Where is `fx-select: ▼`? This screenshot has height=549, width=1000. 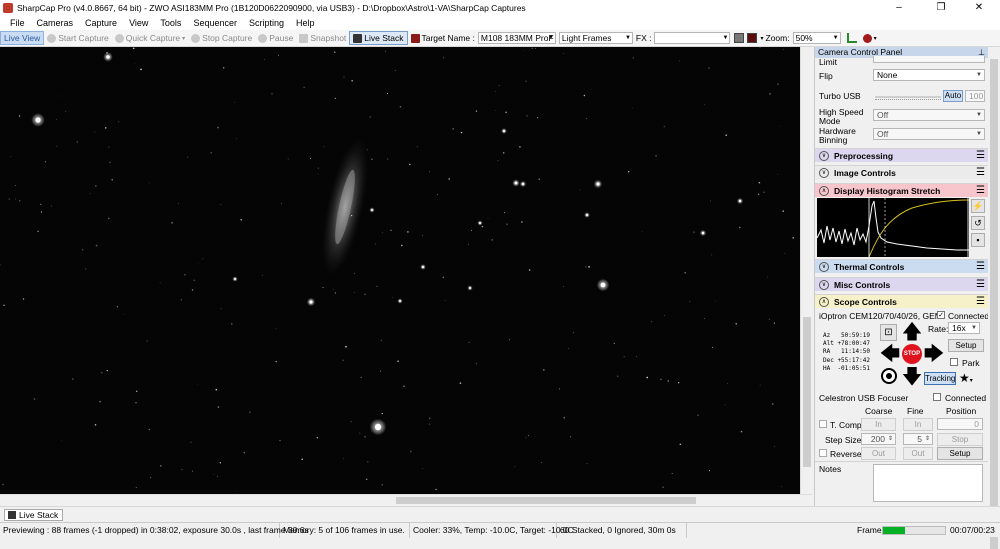 fx-select: ▼ is located at coordinates (692, 38).